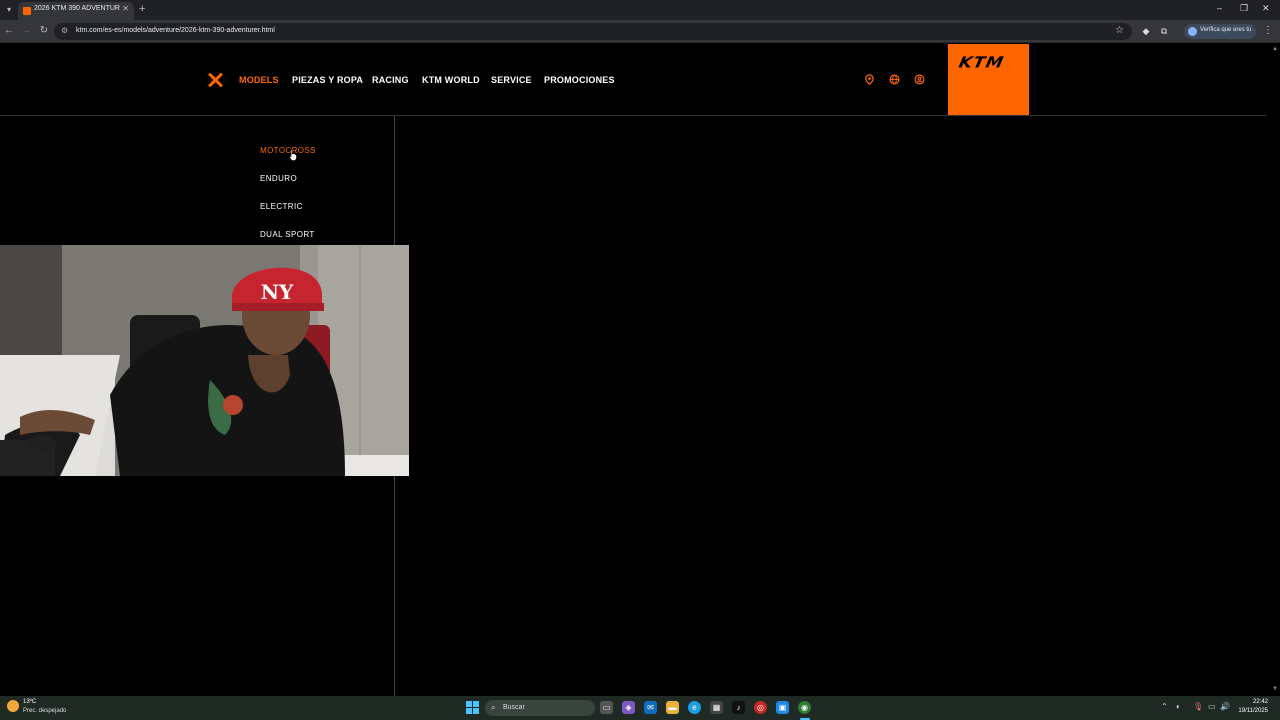  Describe the element at coordinates (894, 79) in the screenshot. I see `globe-icon` at that location.